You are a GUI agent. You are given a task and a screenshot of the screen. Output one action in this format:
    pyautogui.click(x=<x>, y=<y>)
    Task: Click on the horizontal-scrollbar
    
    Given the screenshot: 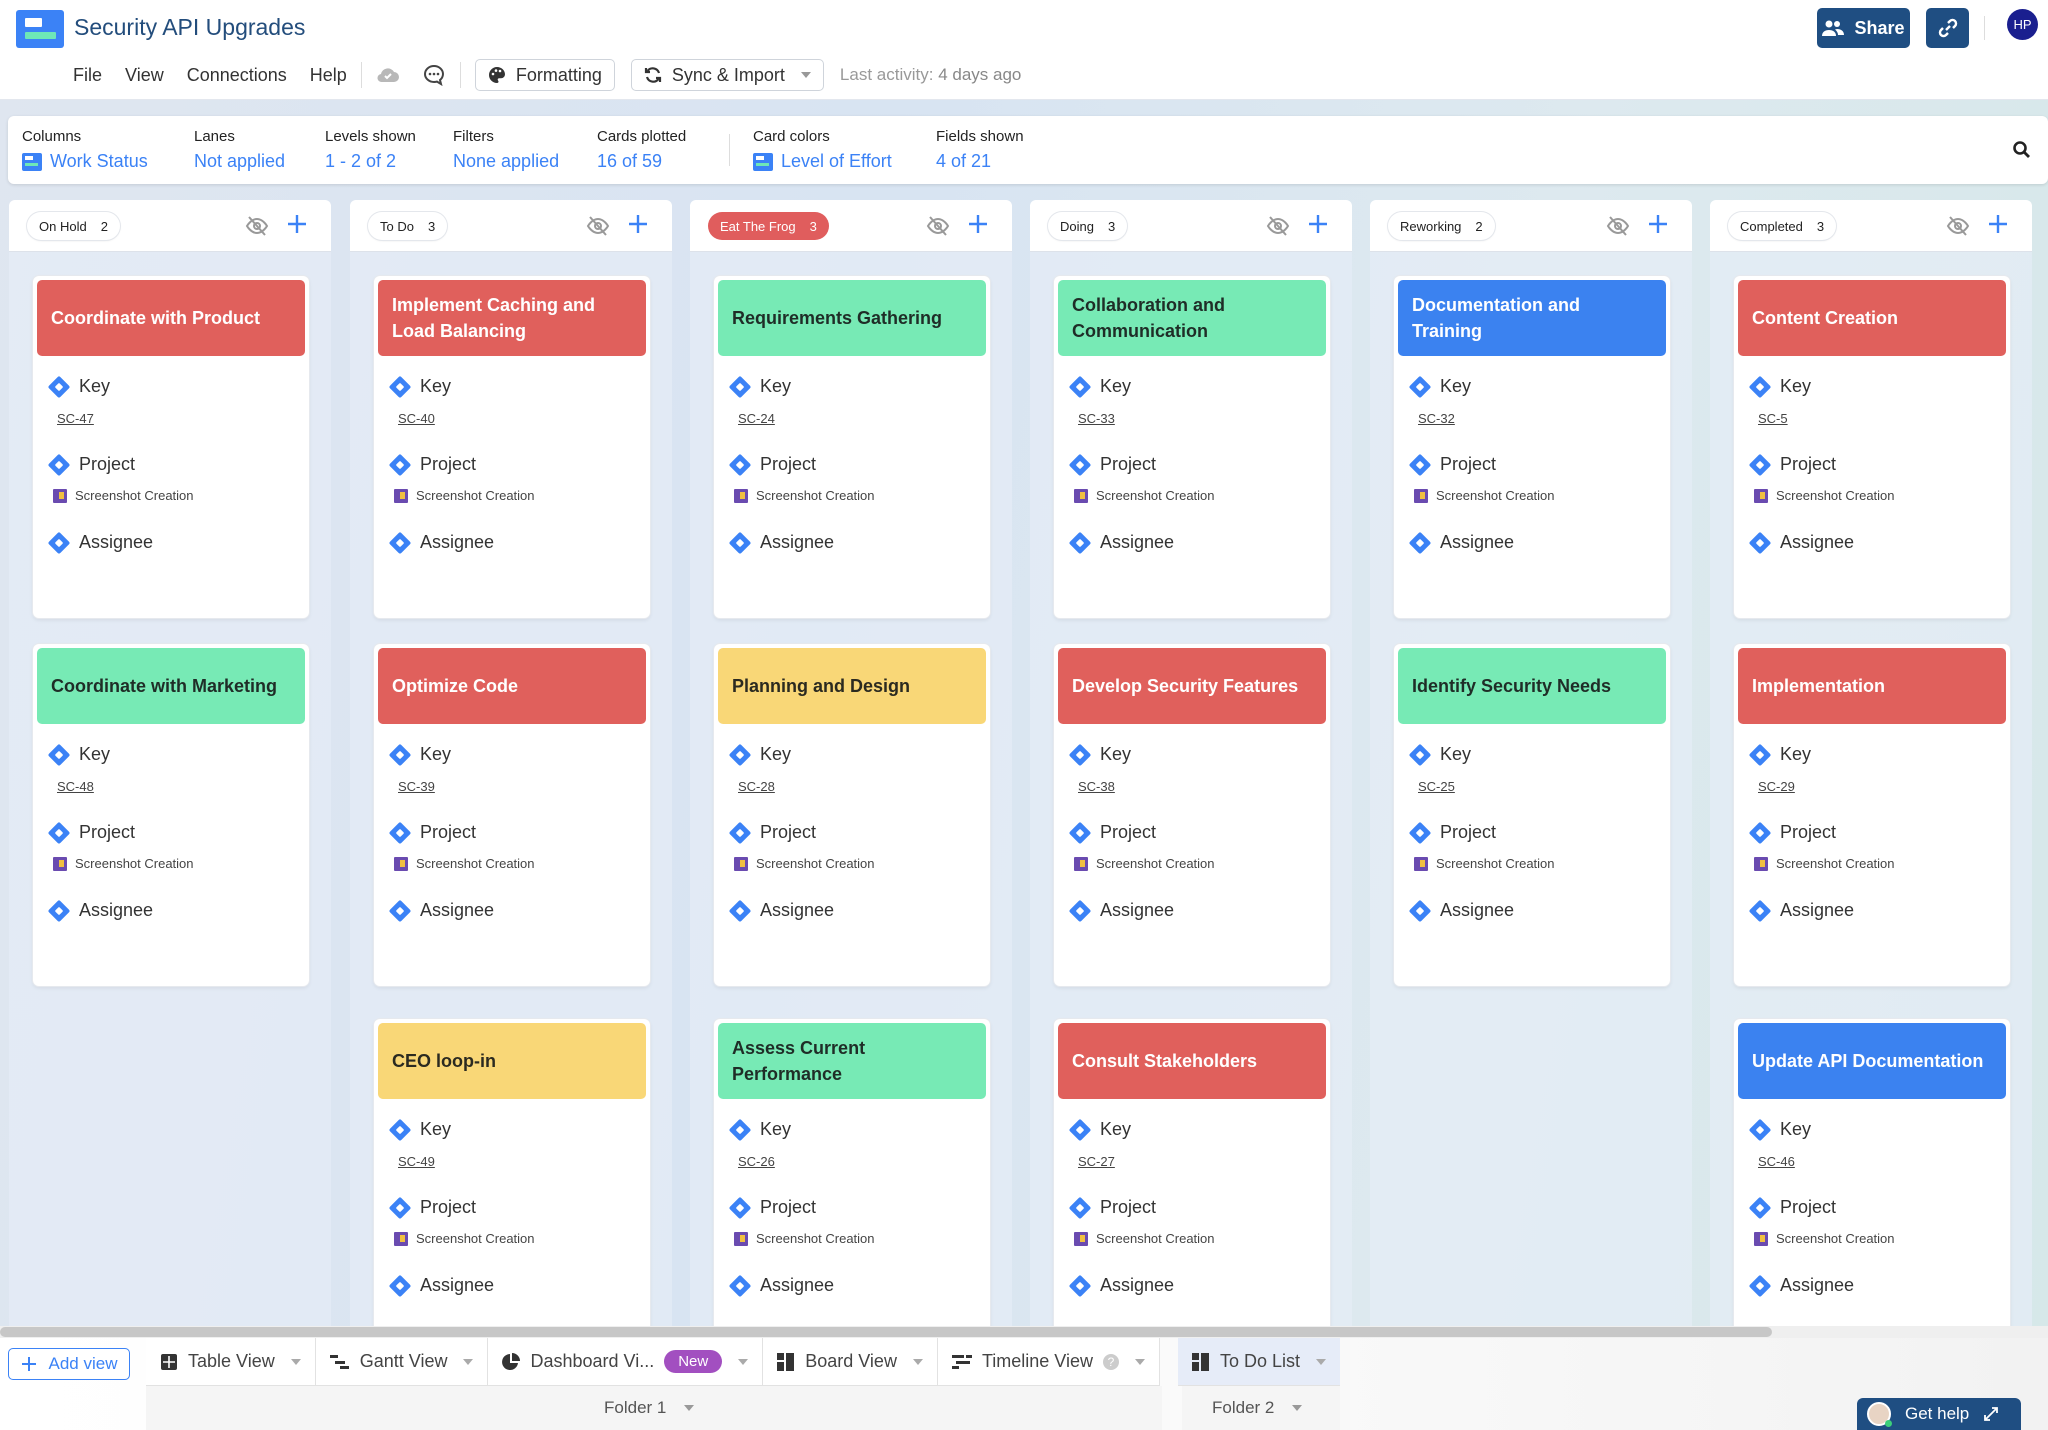 What is the action you would take?
    pyautogui.click(x=1024, y=1332)
    